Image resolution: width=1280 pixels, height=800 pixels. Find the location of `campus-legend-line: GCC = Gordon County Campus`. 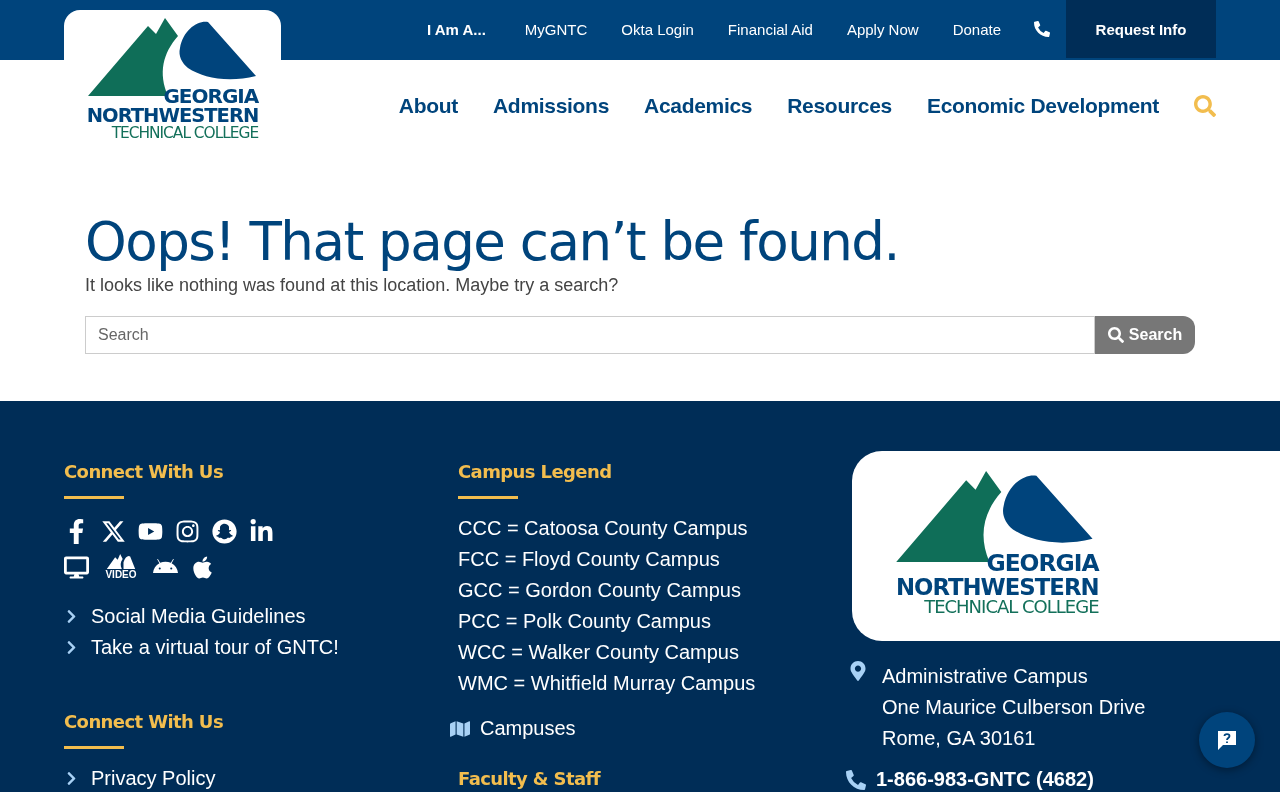

campus-legend-line: GCC = Gordon County Campus is located at coordinates (600, 590).